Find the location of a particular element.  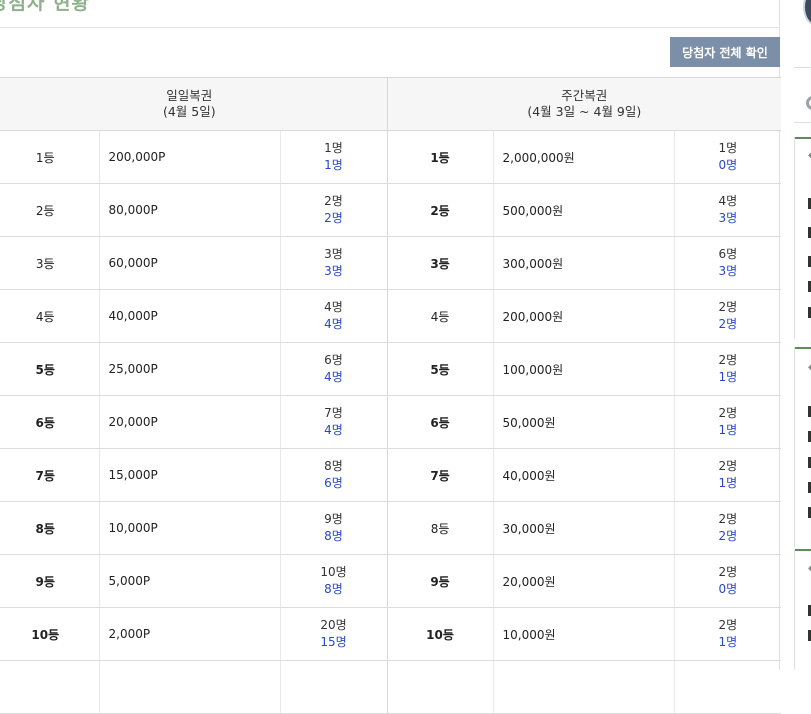

daily-lottery-header: 일일복권 (4월 5일) is located at coordinates (194, 104).